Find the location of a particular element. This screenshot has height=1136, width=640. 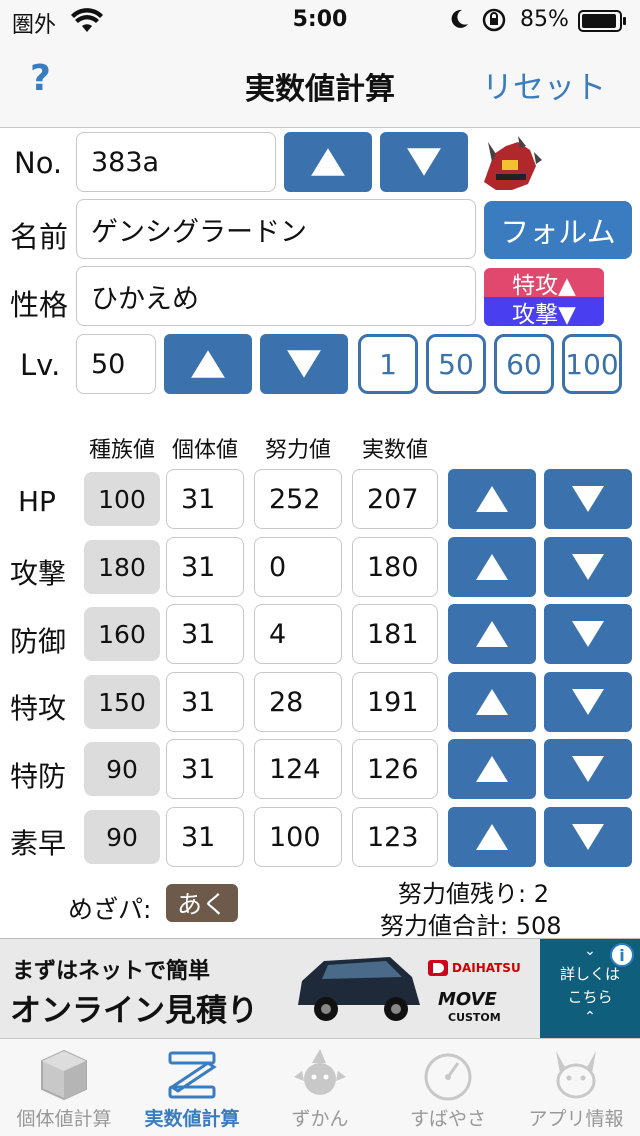

daihatsu-d-icon is located at coordinates (438, 968).